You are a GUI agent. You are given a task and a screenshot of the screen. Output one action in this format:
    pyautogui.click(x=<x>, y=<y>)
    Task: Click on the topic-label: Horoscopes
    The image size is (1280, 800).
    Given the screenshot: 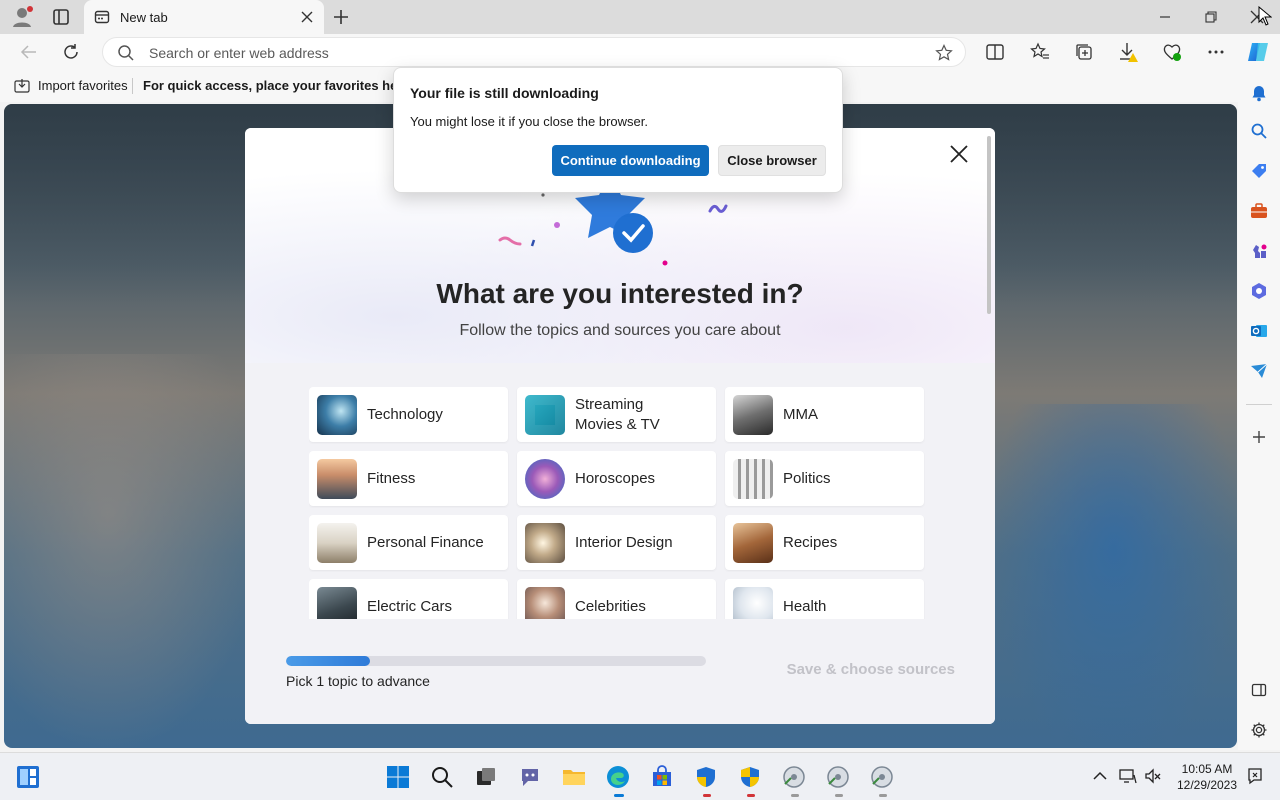 What is the action you would take?
    pyautogui.click(x=615, y=478)
    